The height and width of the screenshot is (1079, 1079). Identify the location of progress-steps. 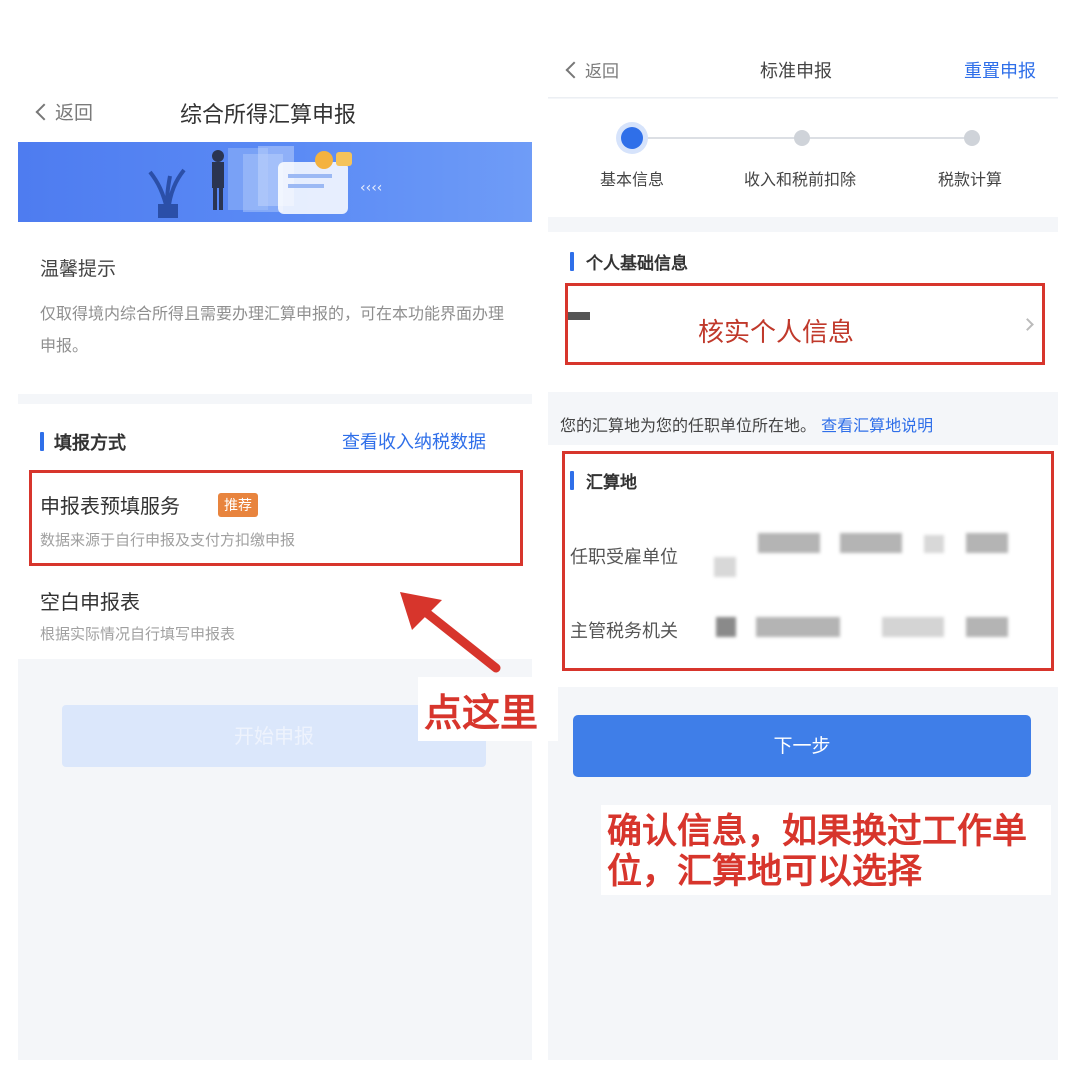
(803, 158).